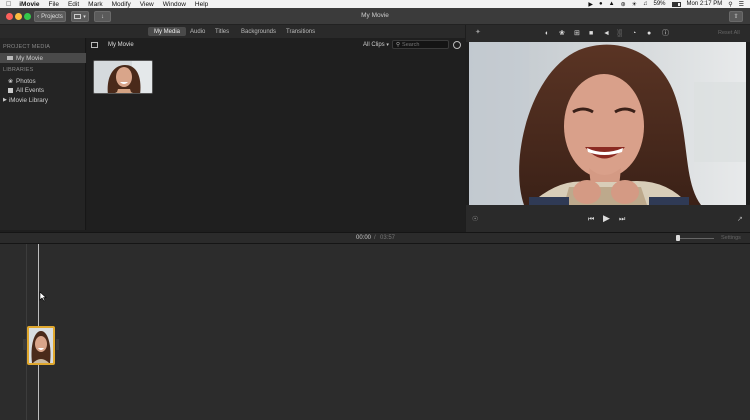 This screenshot has width=750, height=420. What do you see at coordinates (201, 4) in the screenshot?
I see `menu-help: Help` at bounding box center [201, 4].